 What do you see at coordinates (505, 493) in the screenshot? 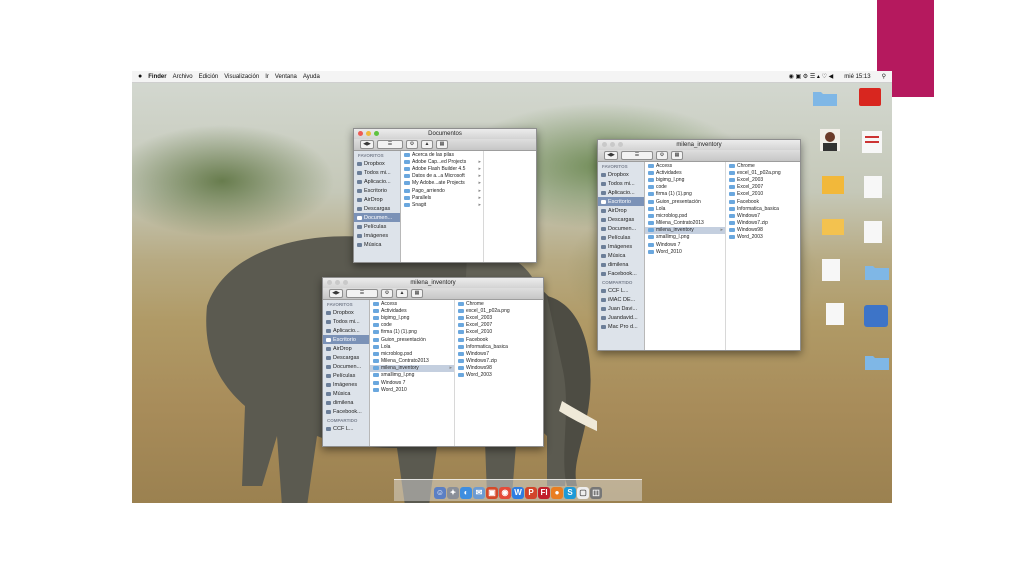
I see `chrome-dock-icon: ◉` at bounding box center [505, 493].